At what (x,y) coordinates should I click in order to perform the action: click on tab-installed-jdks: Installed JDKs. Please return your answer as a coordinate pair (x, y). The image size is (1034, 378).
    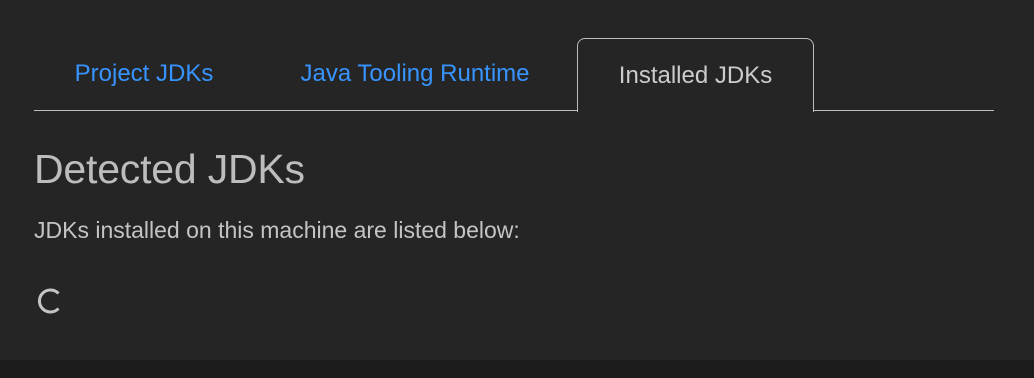
    Looking at the image, I should click on (695, 75).